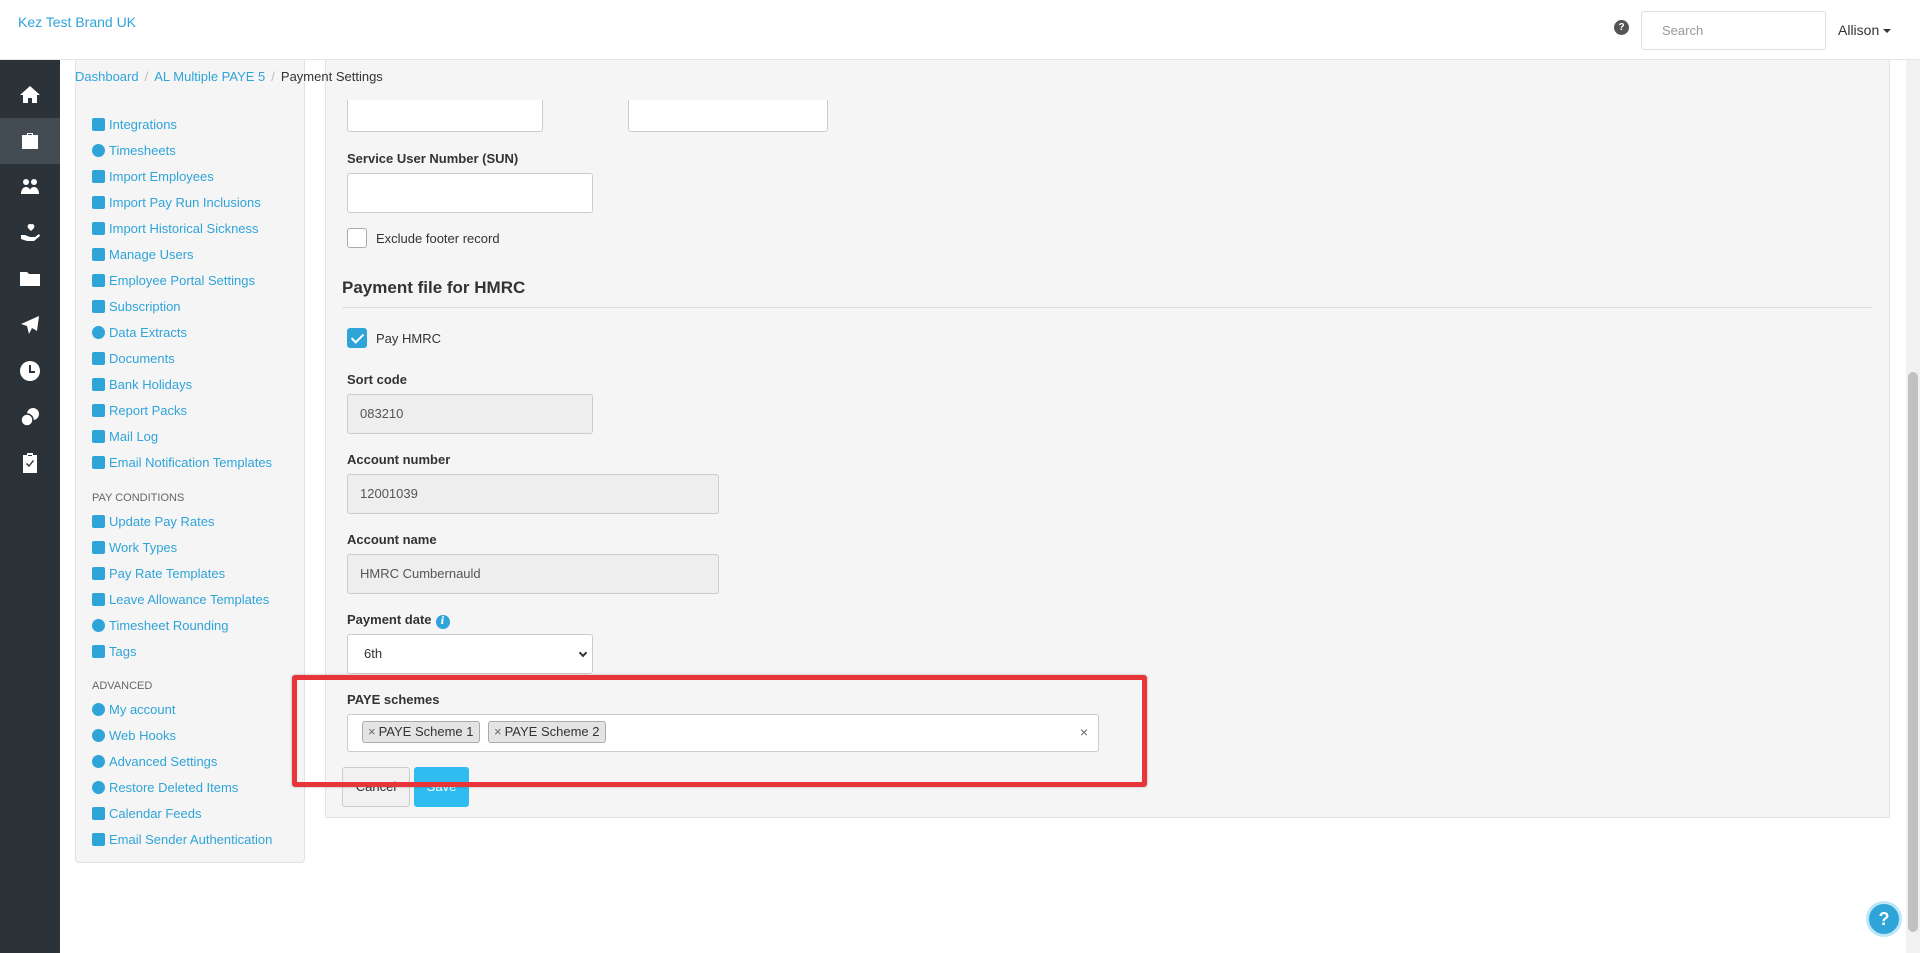  Describe the element at coordinates (533, 574) in the screenshot. I see `account-name-input: HMRC Cumbernauld` at that location.